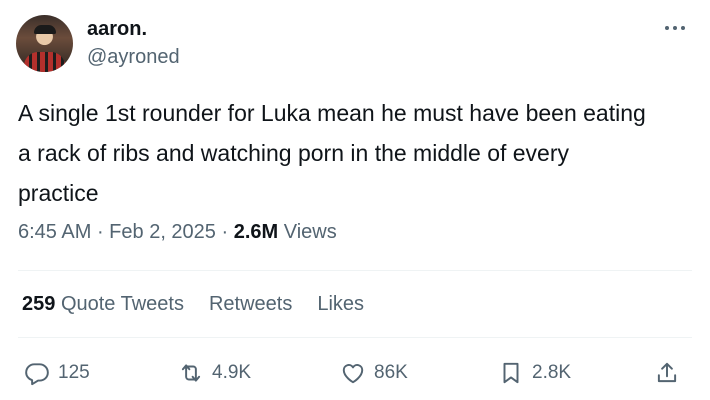 The width and height of the screenshot is (710, 400). I want to click on like-button: 86K, so click(374, 373).